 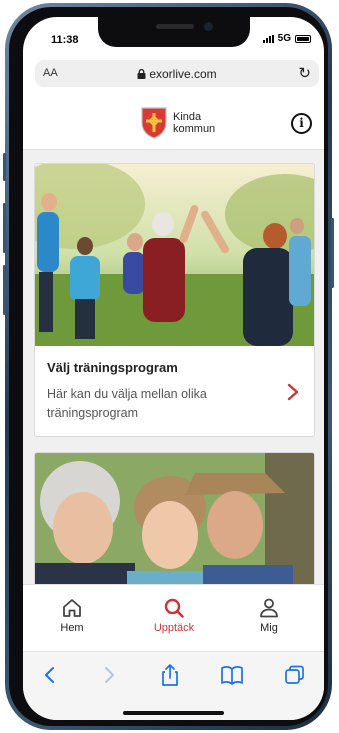 What do you see at coordinates (50, 675) in the screenshot?
I see `back-icon` at bounding box center [50, 675].